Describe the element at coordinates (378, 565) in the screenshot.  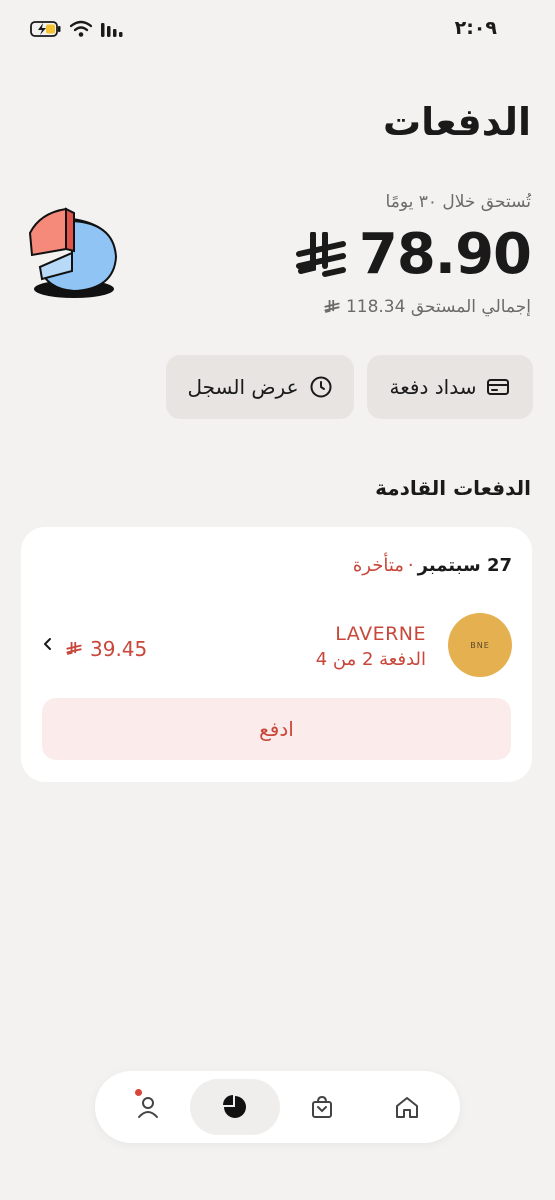
I see `overdue-badge: متأخرة` at that location.